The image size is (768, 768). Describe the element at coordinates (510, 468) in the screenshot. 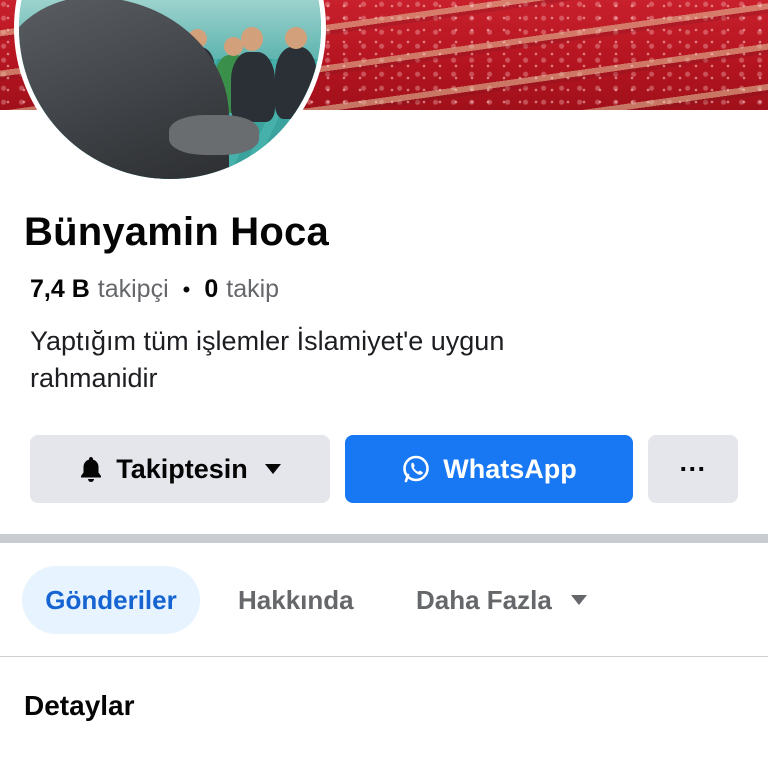

I see `whatsapp-label: WhatsApp` at that location.